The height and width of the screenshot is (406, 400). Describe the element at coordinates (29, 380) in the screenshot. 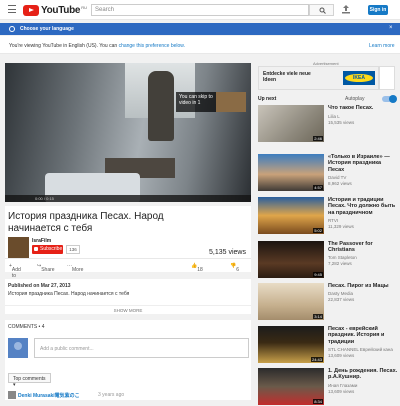

I see `sort-comments-dropdown: Top comments ▾` at that location.